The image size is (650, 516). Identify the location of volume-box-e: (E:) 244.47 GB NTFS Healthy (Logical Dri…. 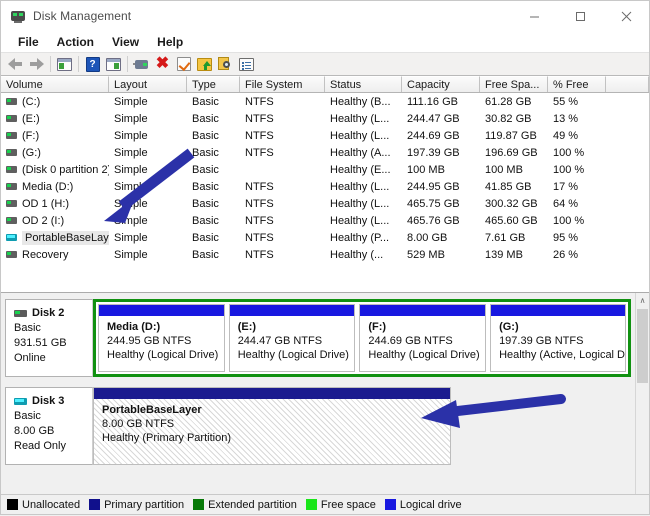
(292, 338).